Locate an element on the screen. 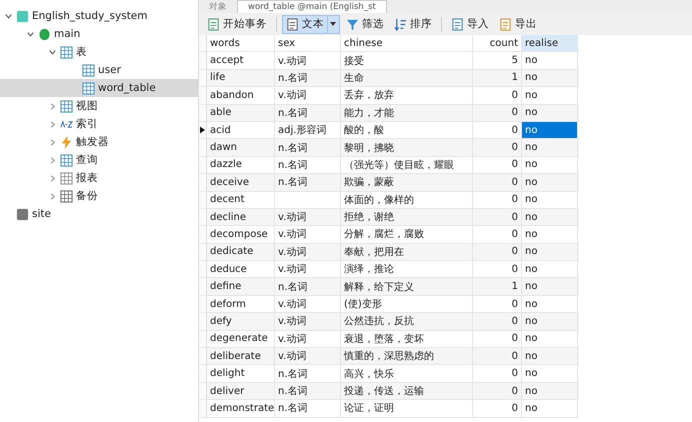  tree-item: 报表 is located at coordinates (99, 178).